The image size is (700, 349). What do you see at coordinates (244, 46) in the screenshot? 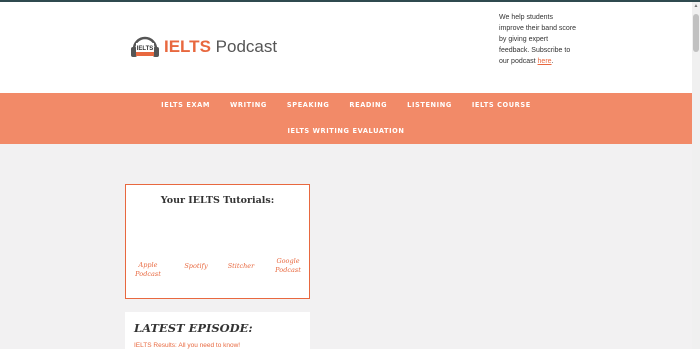
I see `logo-word-rest: Podcast` at bounding box center [244, 46].